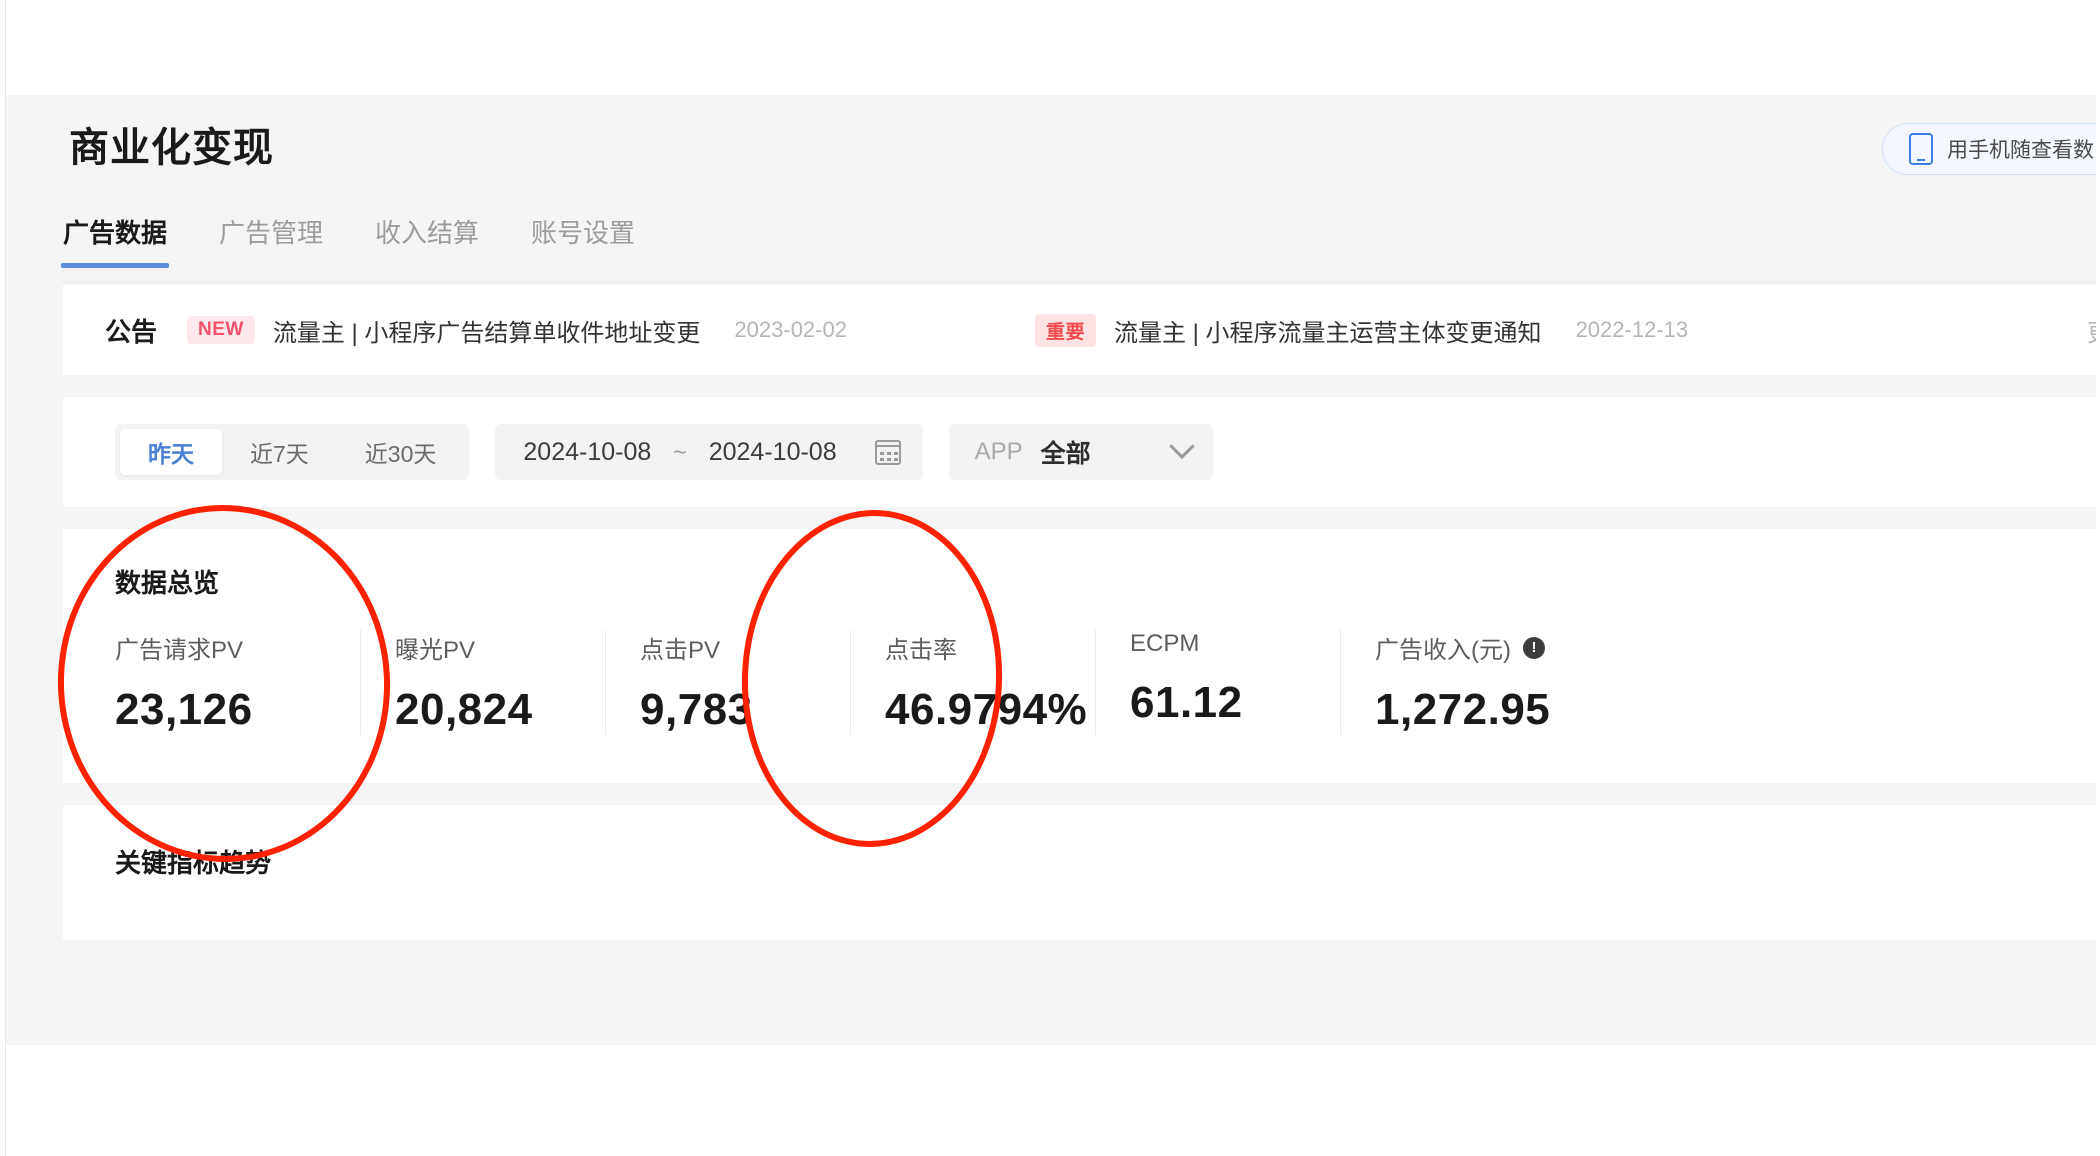 Image resolution: width=2100 pixels, height=1156 pixels. I want to click on tab-ad-management: 广告管理, so click(271, 240).